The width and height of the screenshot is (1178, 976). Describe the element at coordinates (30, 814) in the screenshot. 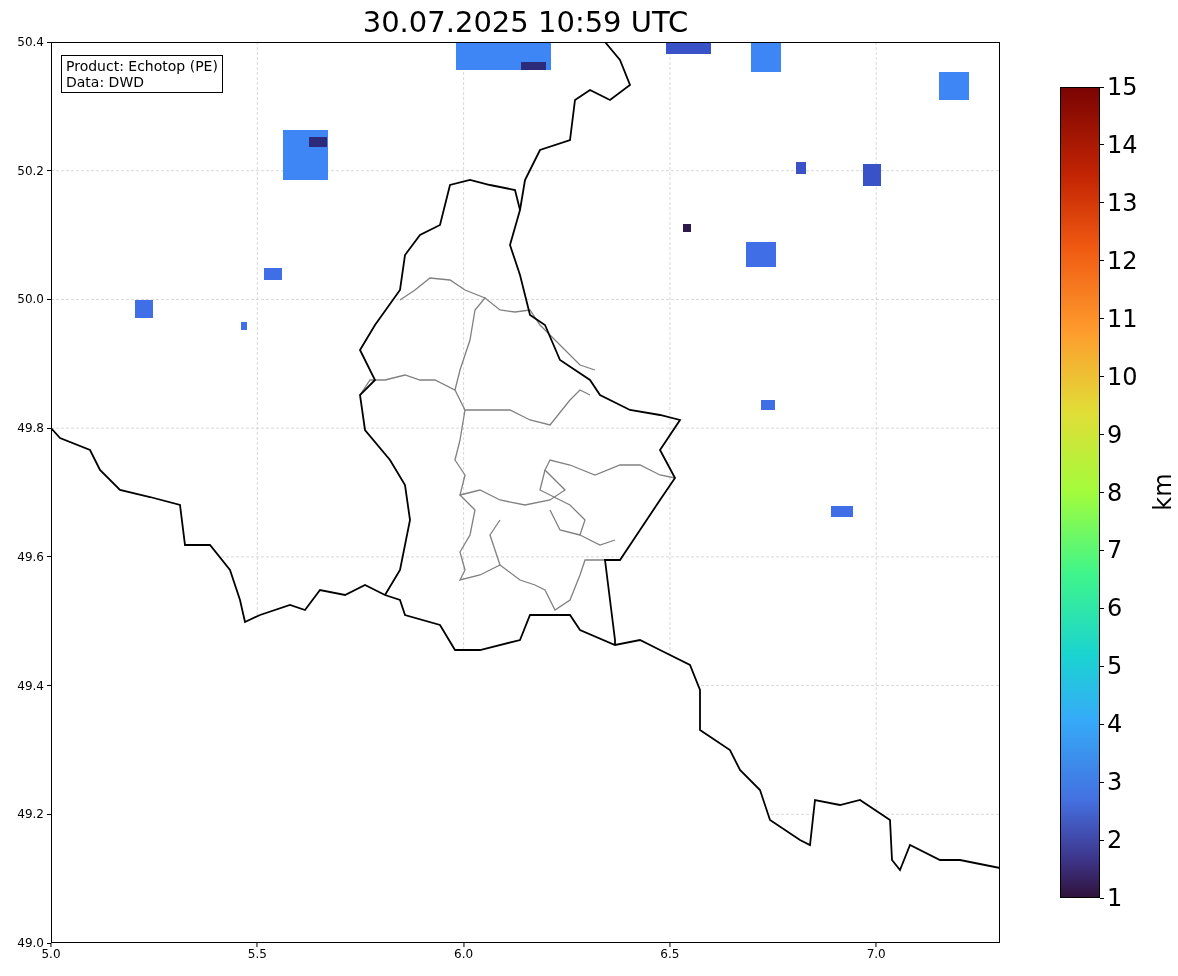

I see `axis-tick-label: 49.2` at that location.